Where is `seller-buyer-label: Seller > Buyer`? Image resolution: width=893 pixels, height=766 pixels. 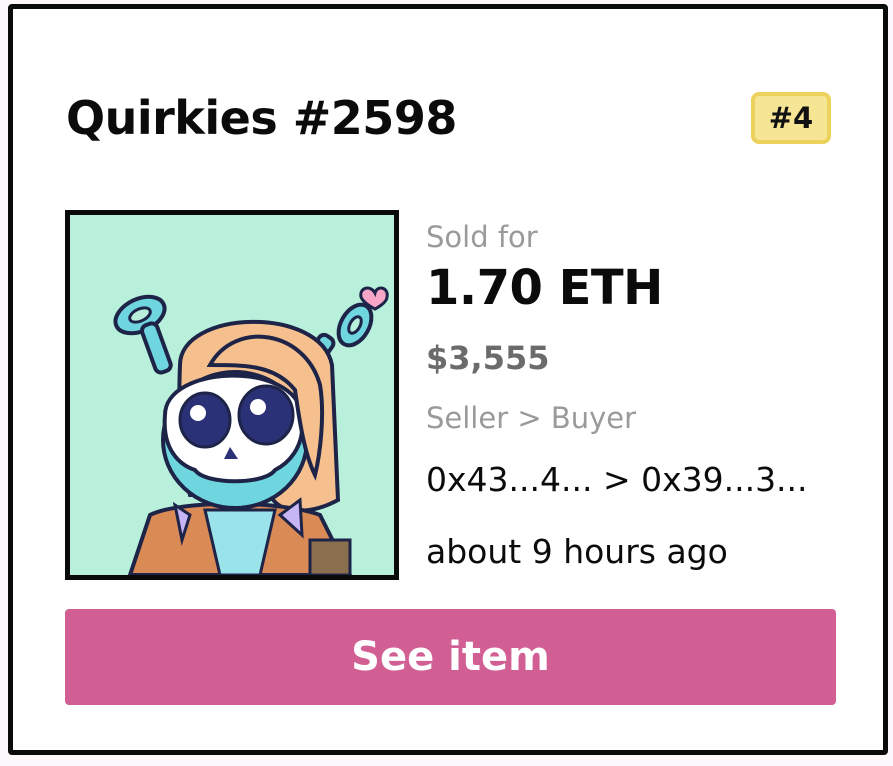 seller-buyer-label: Seller > Buyer is located at coordinates (531, 418).